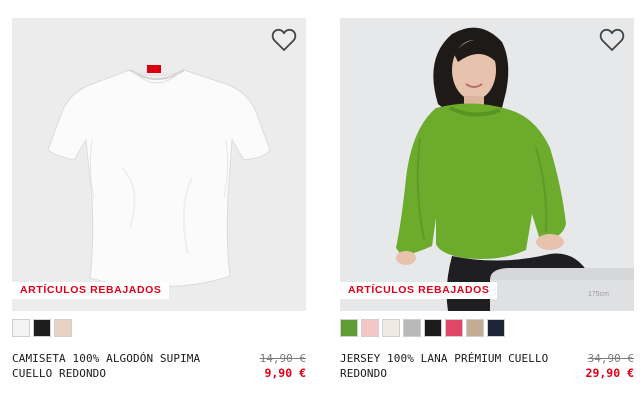  What do you see at coordinates (370, 328) in the screenshot?
I see `color-swatch-pink` at bounding box center [370, 328].